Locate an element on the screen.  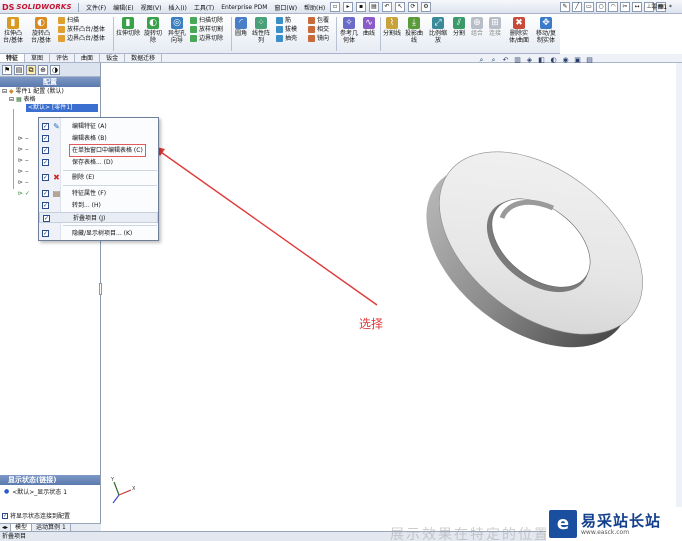
menu-item-label: 转到... (H) is located at coordinates (86, 205).